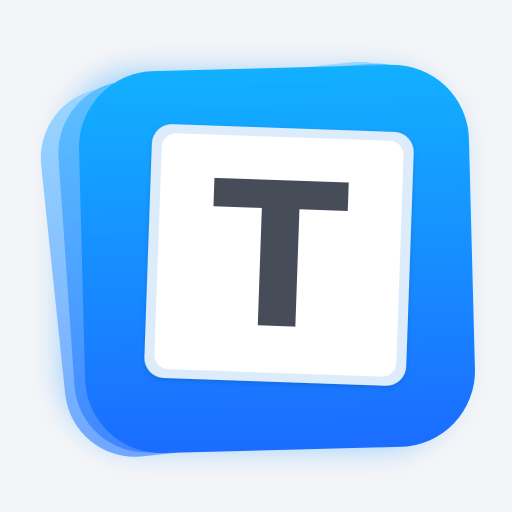 The image size is (512, 512). I want to click on tile-letter: T, so click(279, 258).